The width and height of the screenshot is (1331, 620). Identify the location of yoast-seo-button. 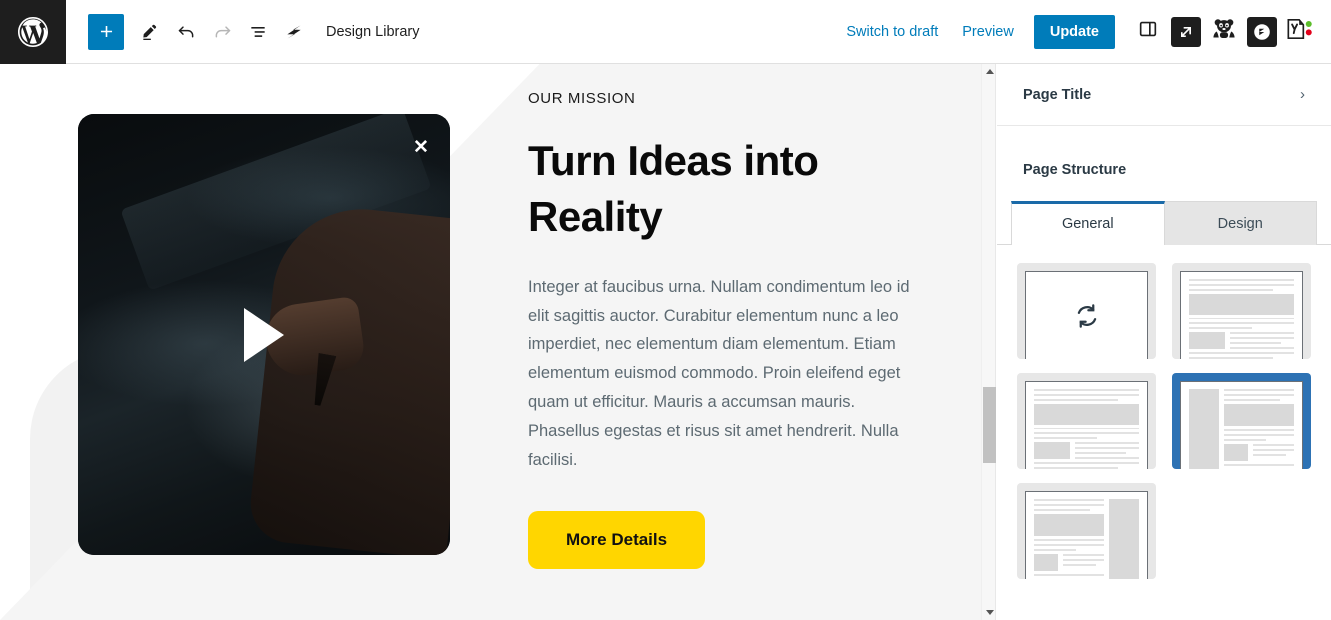
(1300, 32).